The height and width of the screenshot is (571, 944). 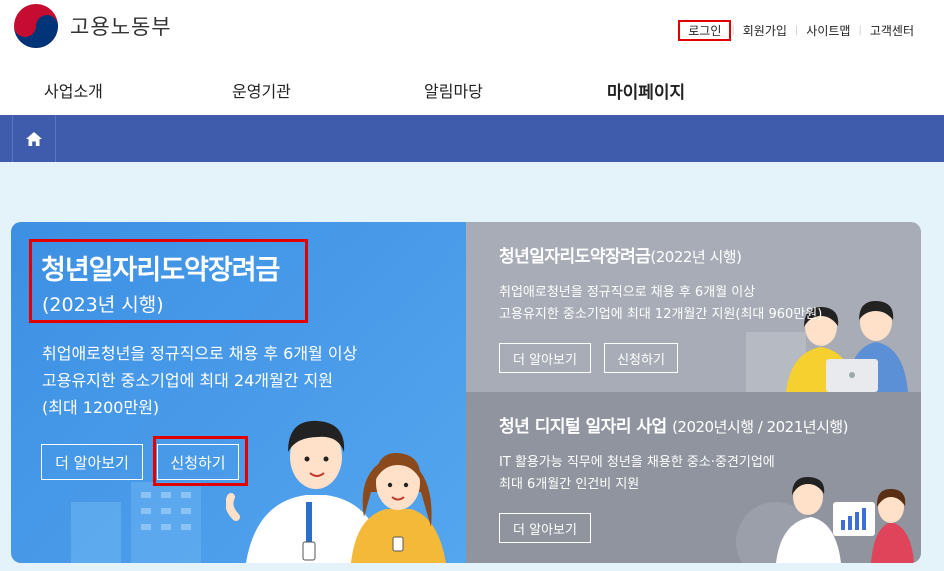 I want to click on description-line: IT 활용가능 직무에 청년을 채용한 중소·중견기업에, so click(x=637, y=462).